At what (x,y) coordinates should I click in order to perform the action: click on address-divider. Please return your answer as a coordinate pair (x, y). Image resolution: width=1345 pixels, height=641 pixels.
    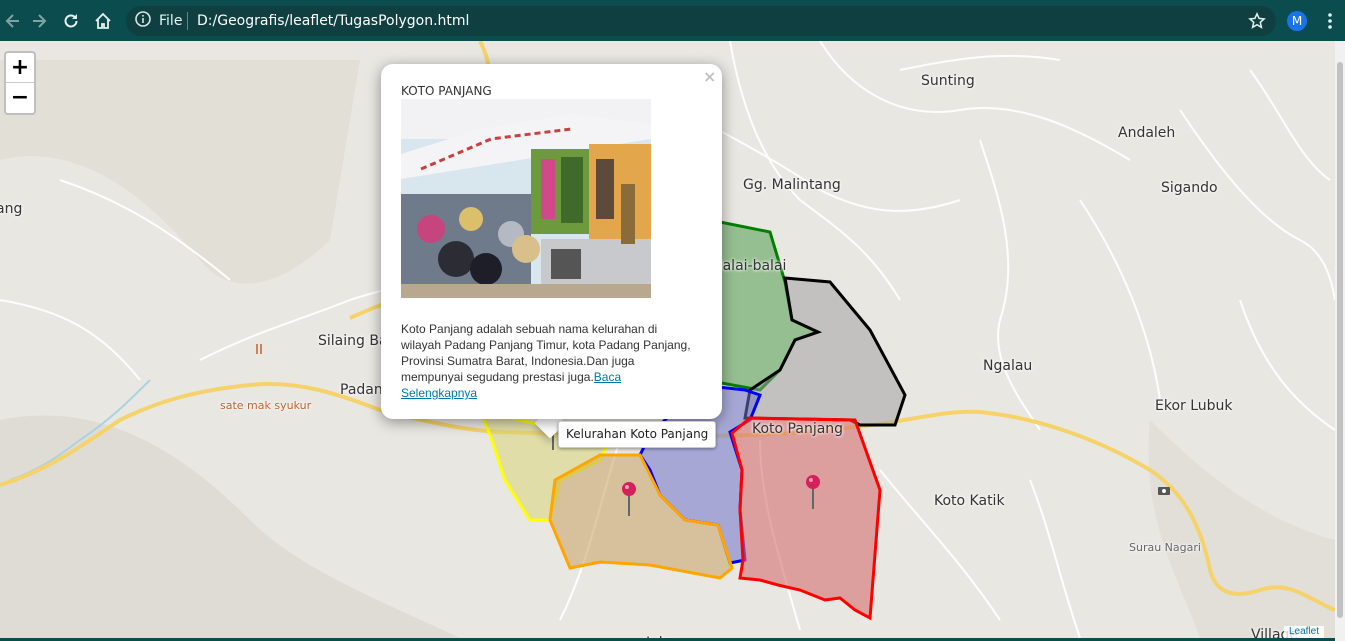
    Looking at the image, I should click on (187, 21).